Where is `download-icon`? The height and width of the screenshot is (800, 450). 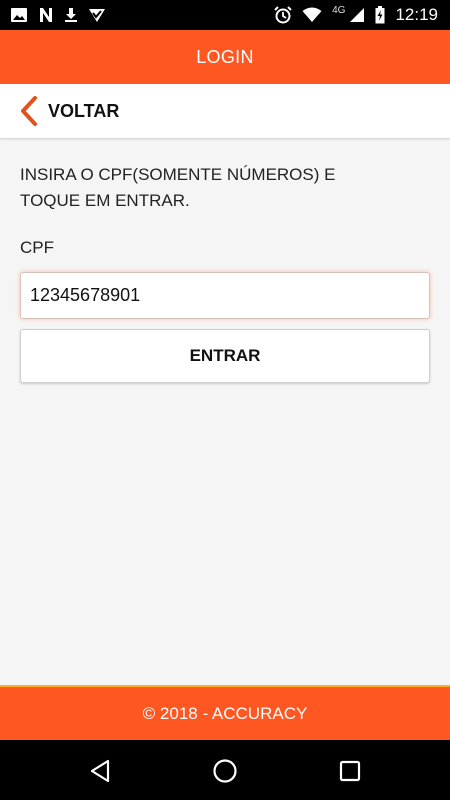 download-icon is located at coordinates (71, 15).